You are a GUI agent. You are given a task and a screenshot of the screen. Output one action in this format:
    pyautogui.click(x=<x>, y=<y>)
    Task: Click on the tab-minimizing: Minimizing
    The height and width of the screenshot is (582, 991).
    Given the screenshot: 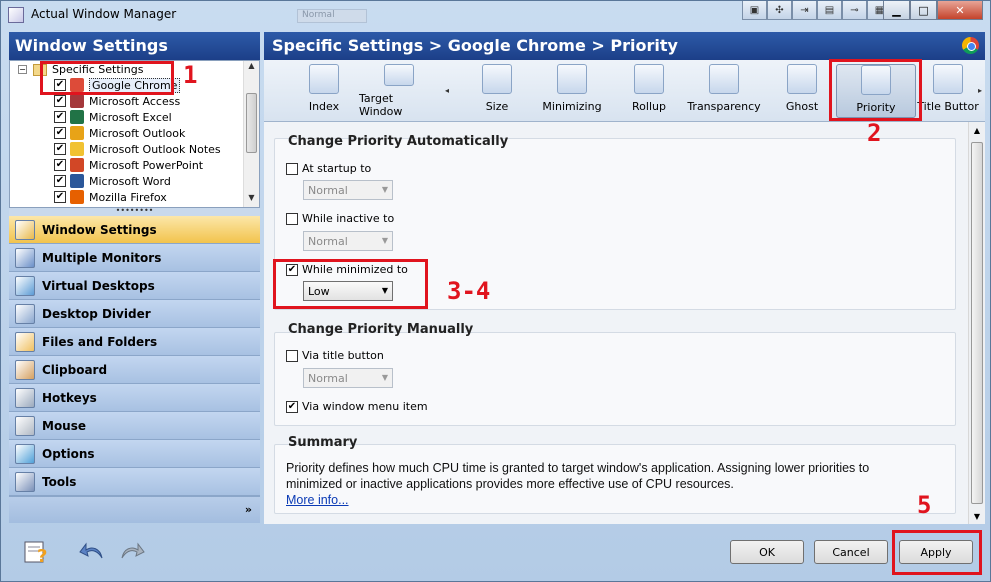 What is the action you would take?
    pyautogui.click(x=572, y=91)
    